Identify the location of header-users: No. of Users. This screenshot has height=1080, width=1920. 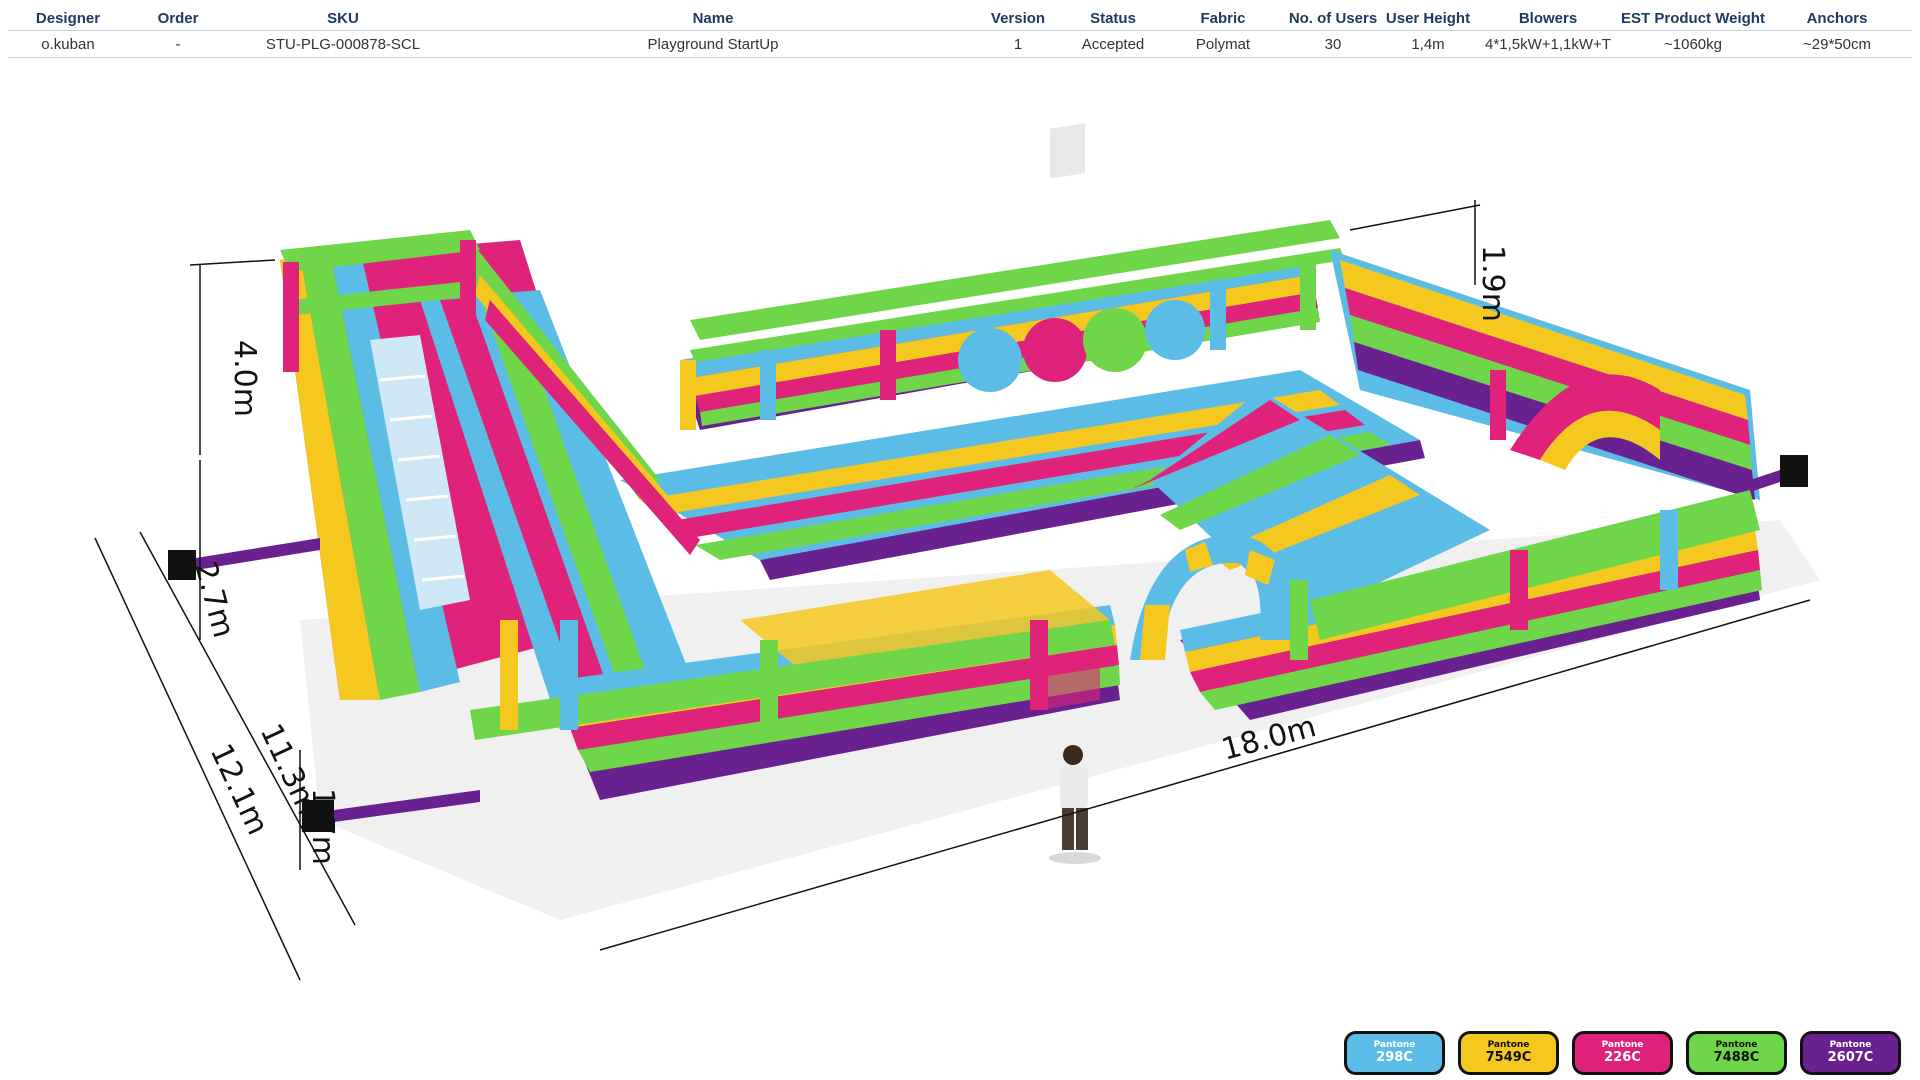
(1333, 18).